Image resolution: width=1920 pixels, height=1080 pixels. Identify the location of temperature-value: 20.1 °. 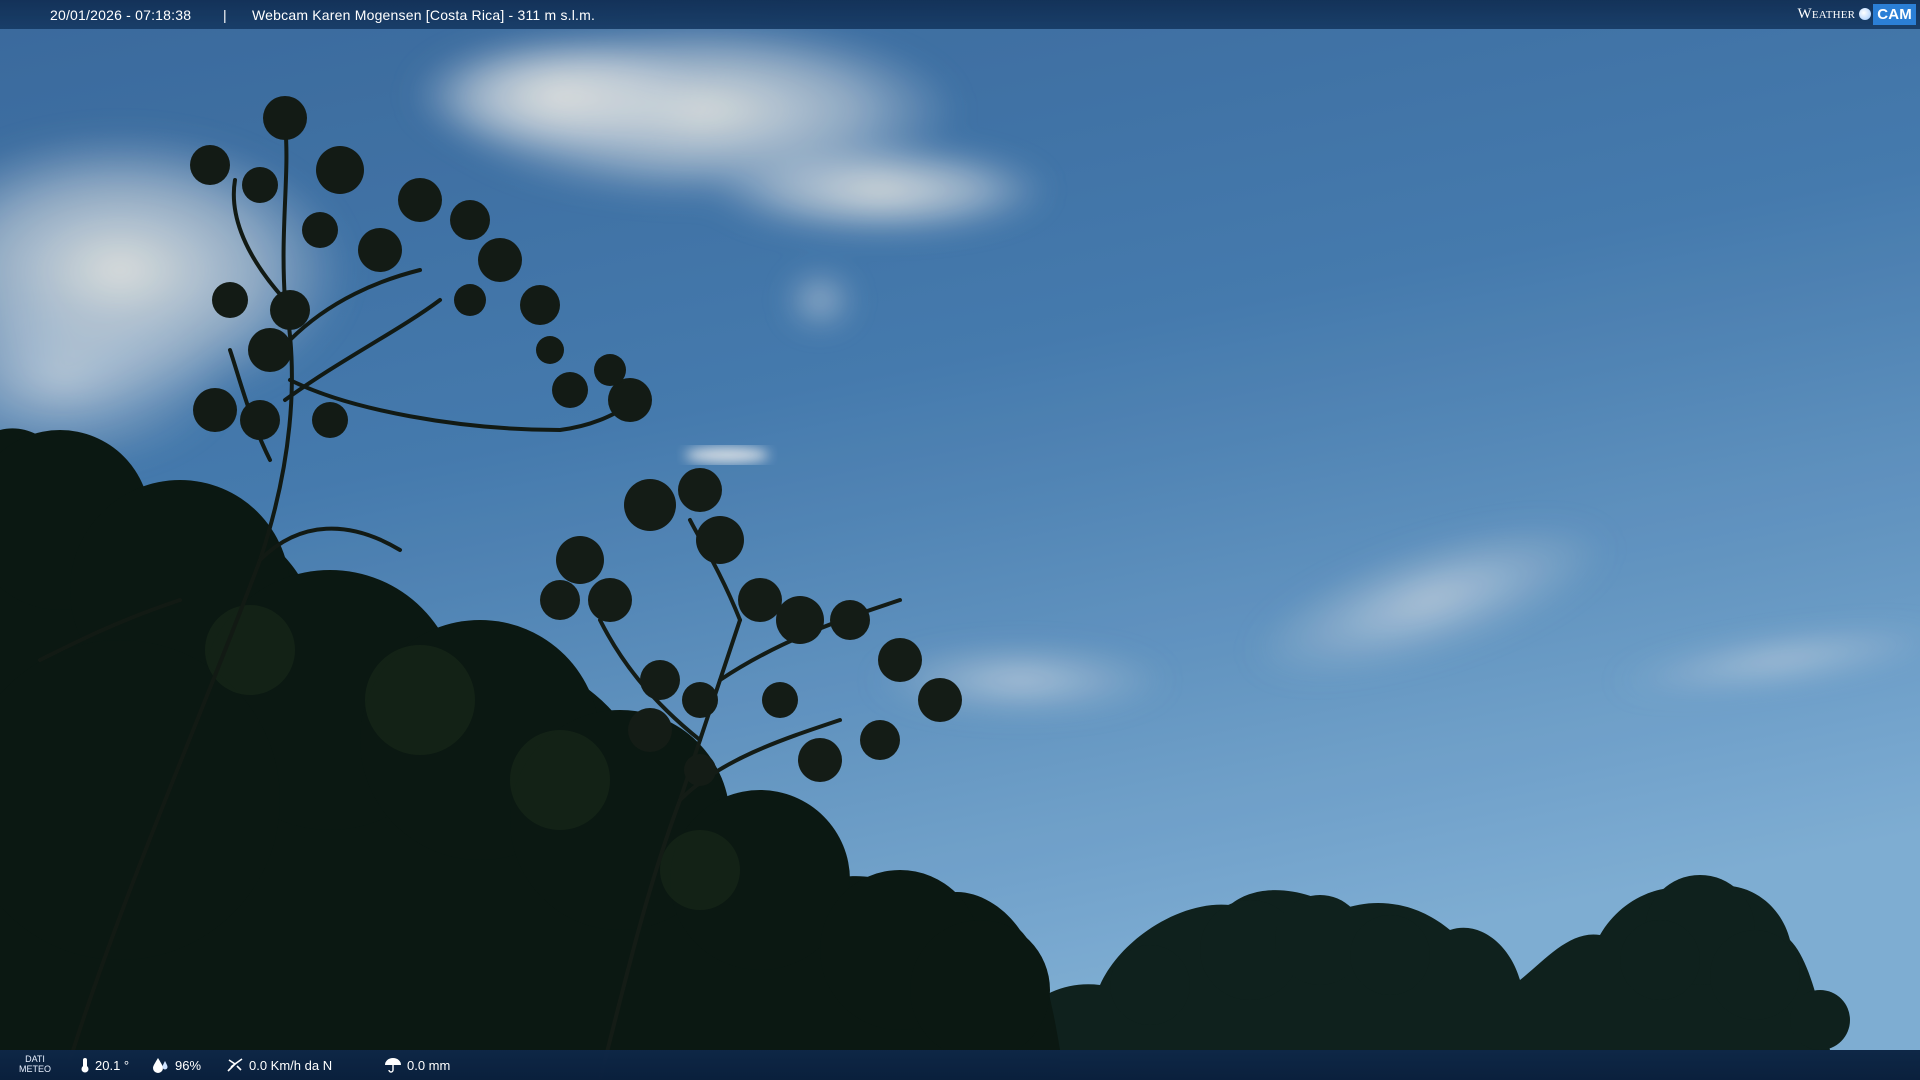
(112, 1065).